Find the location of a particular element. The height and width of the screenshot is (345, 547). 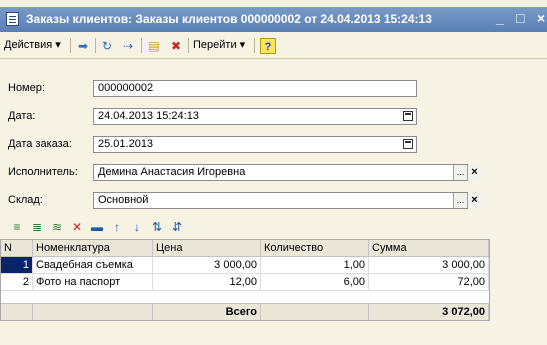

executor-label: Исполнитель: is located at coordinates (43, 172).